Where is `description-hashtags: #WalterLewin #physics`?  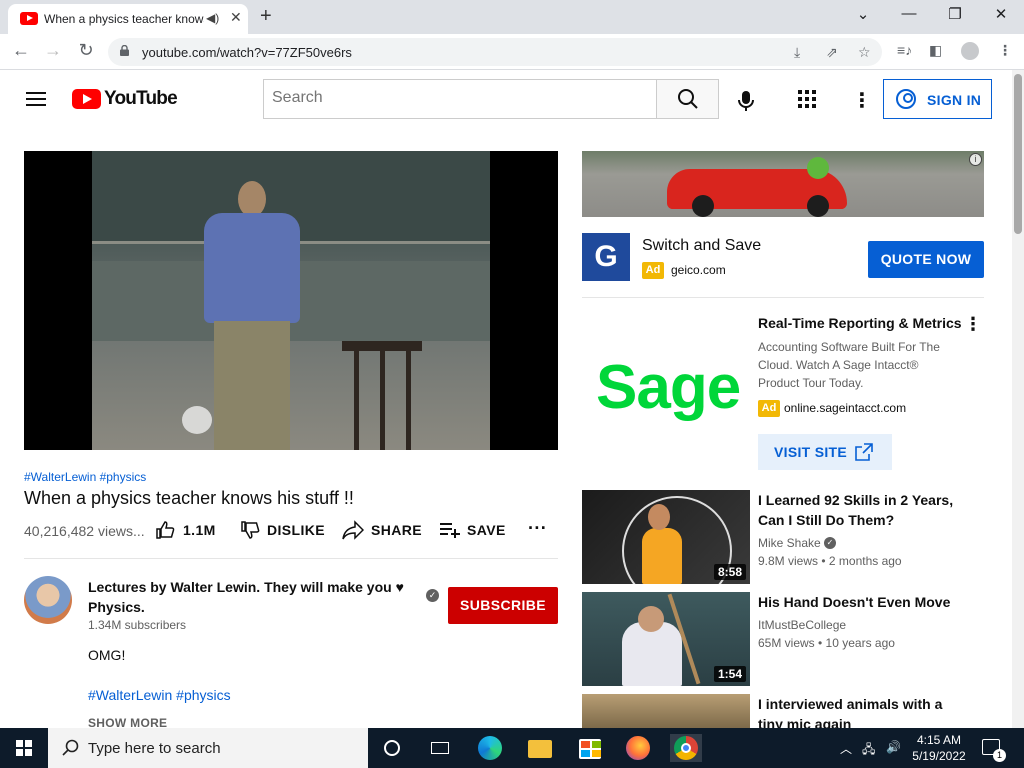
description-hashtags: #WalterLewin #physics is located at coordinates (159, 695).